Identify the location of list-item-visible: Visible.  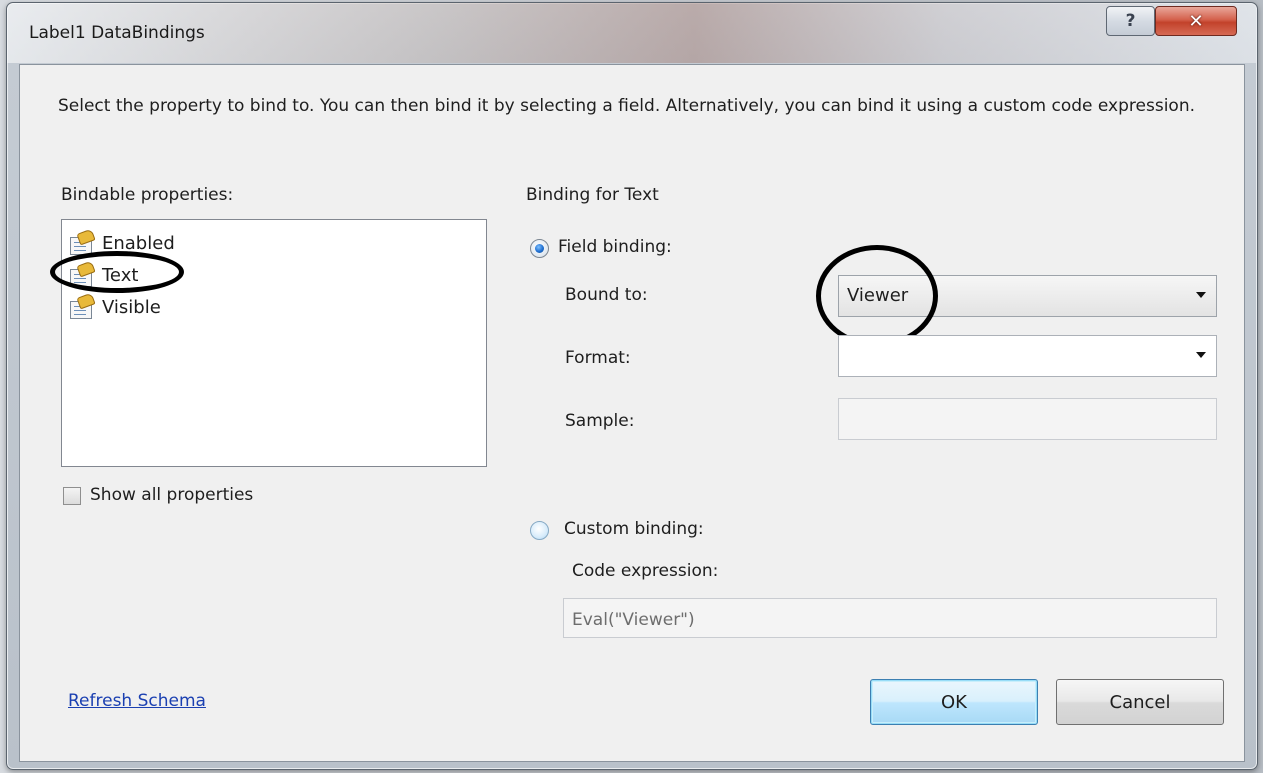
(114, 307).